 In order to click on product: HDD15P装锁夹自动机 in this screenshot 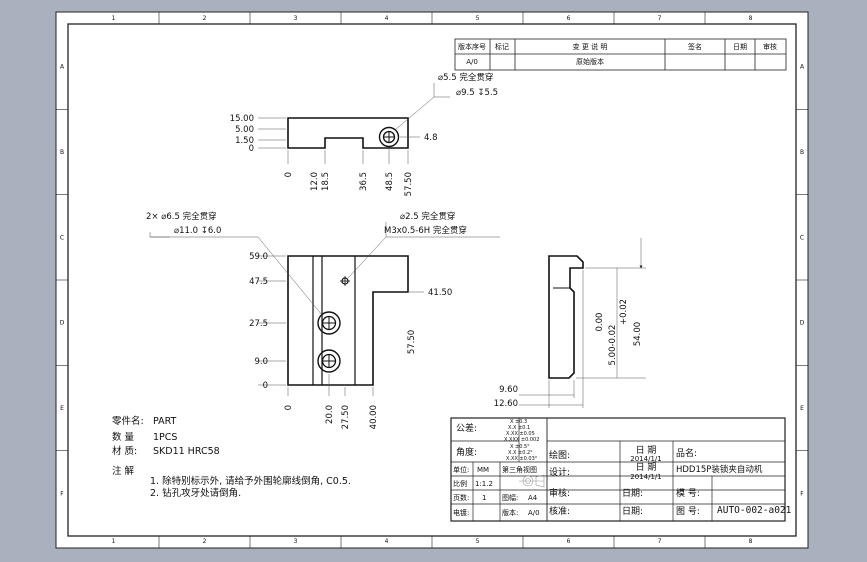, I will do `click(719, 469)`.